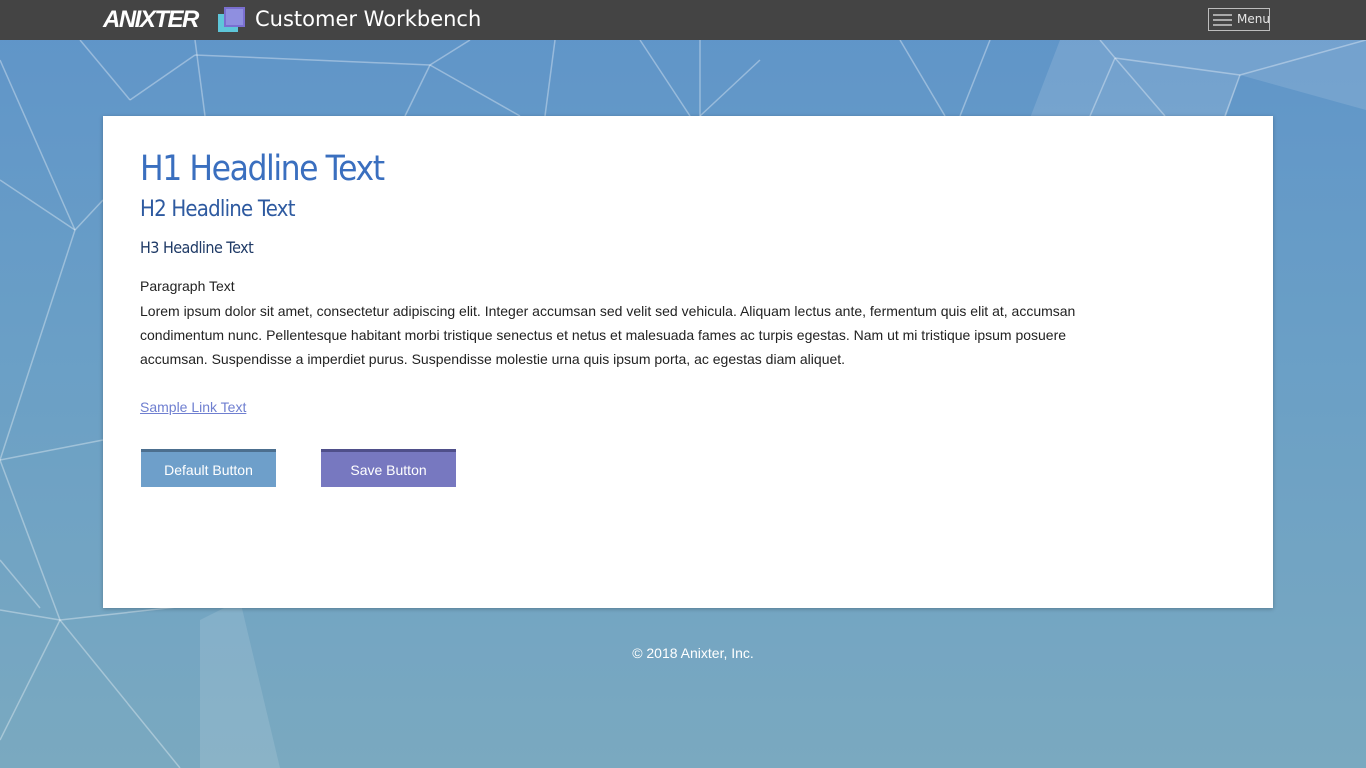 The image size is (1366, 768). I want to click on menu-button: Menu, so click(1239, 19).